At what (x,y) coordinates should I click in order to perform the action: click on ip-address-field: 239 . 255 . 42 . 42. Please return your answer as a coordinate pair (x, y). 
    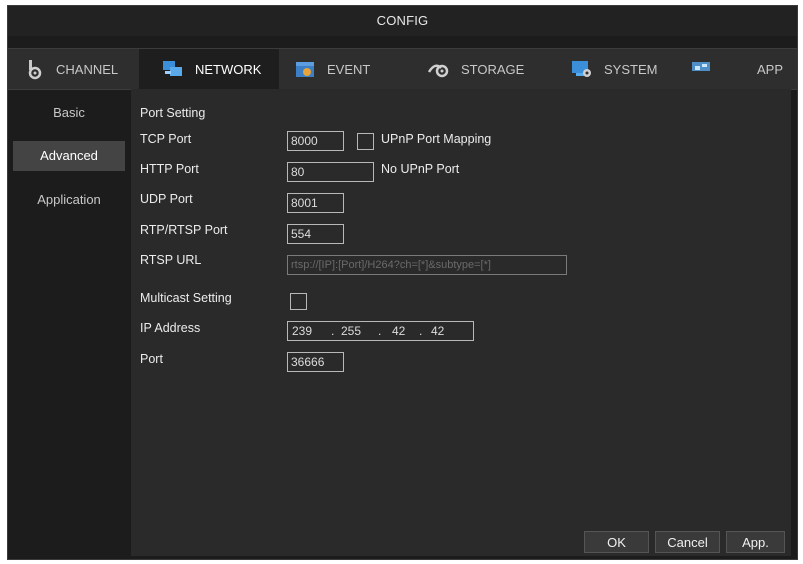
    Looking at the image, I should click on (380, 331).